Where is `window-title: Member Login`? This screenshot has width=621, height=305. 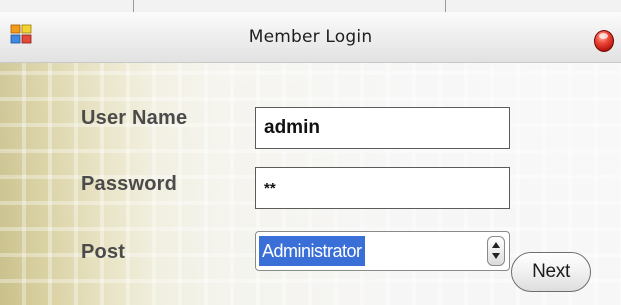 window-title: Member Login is located at coordinates (310, 37).